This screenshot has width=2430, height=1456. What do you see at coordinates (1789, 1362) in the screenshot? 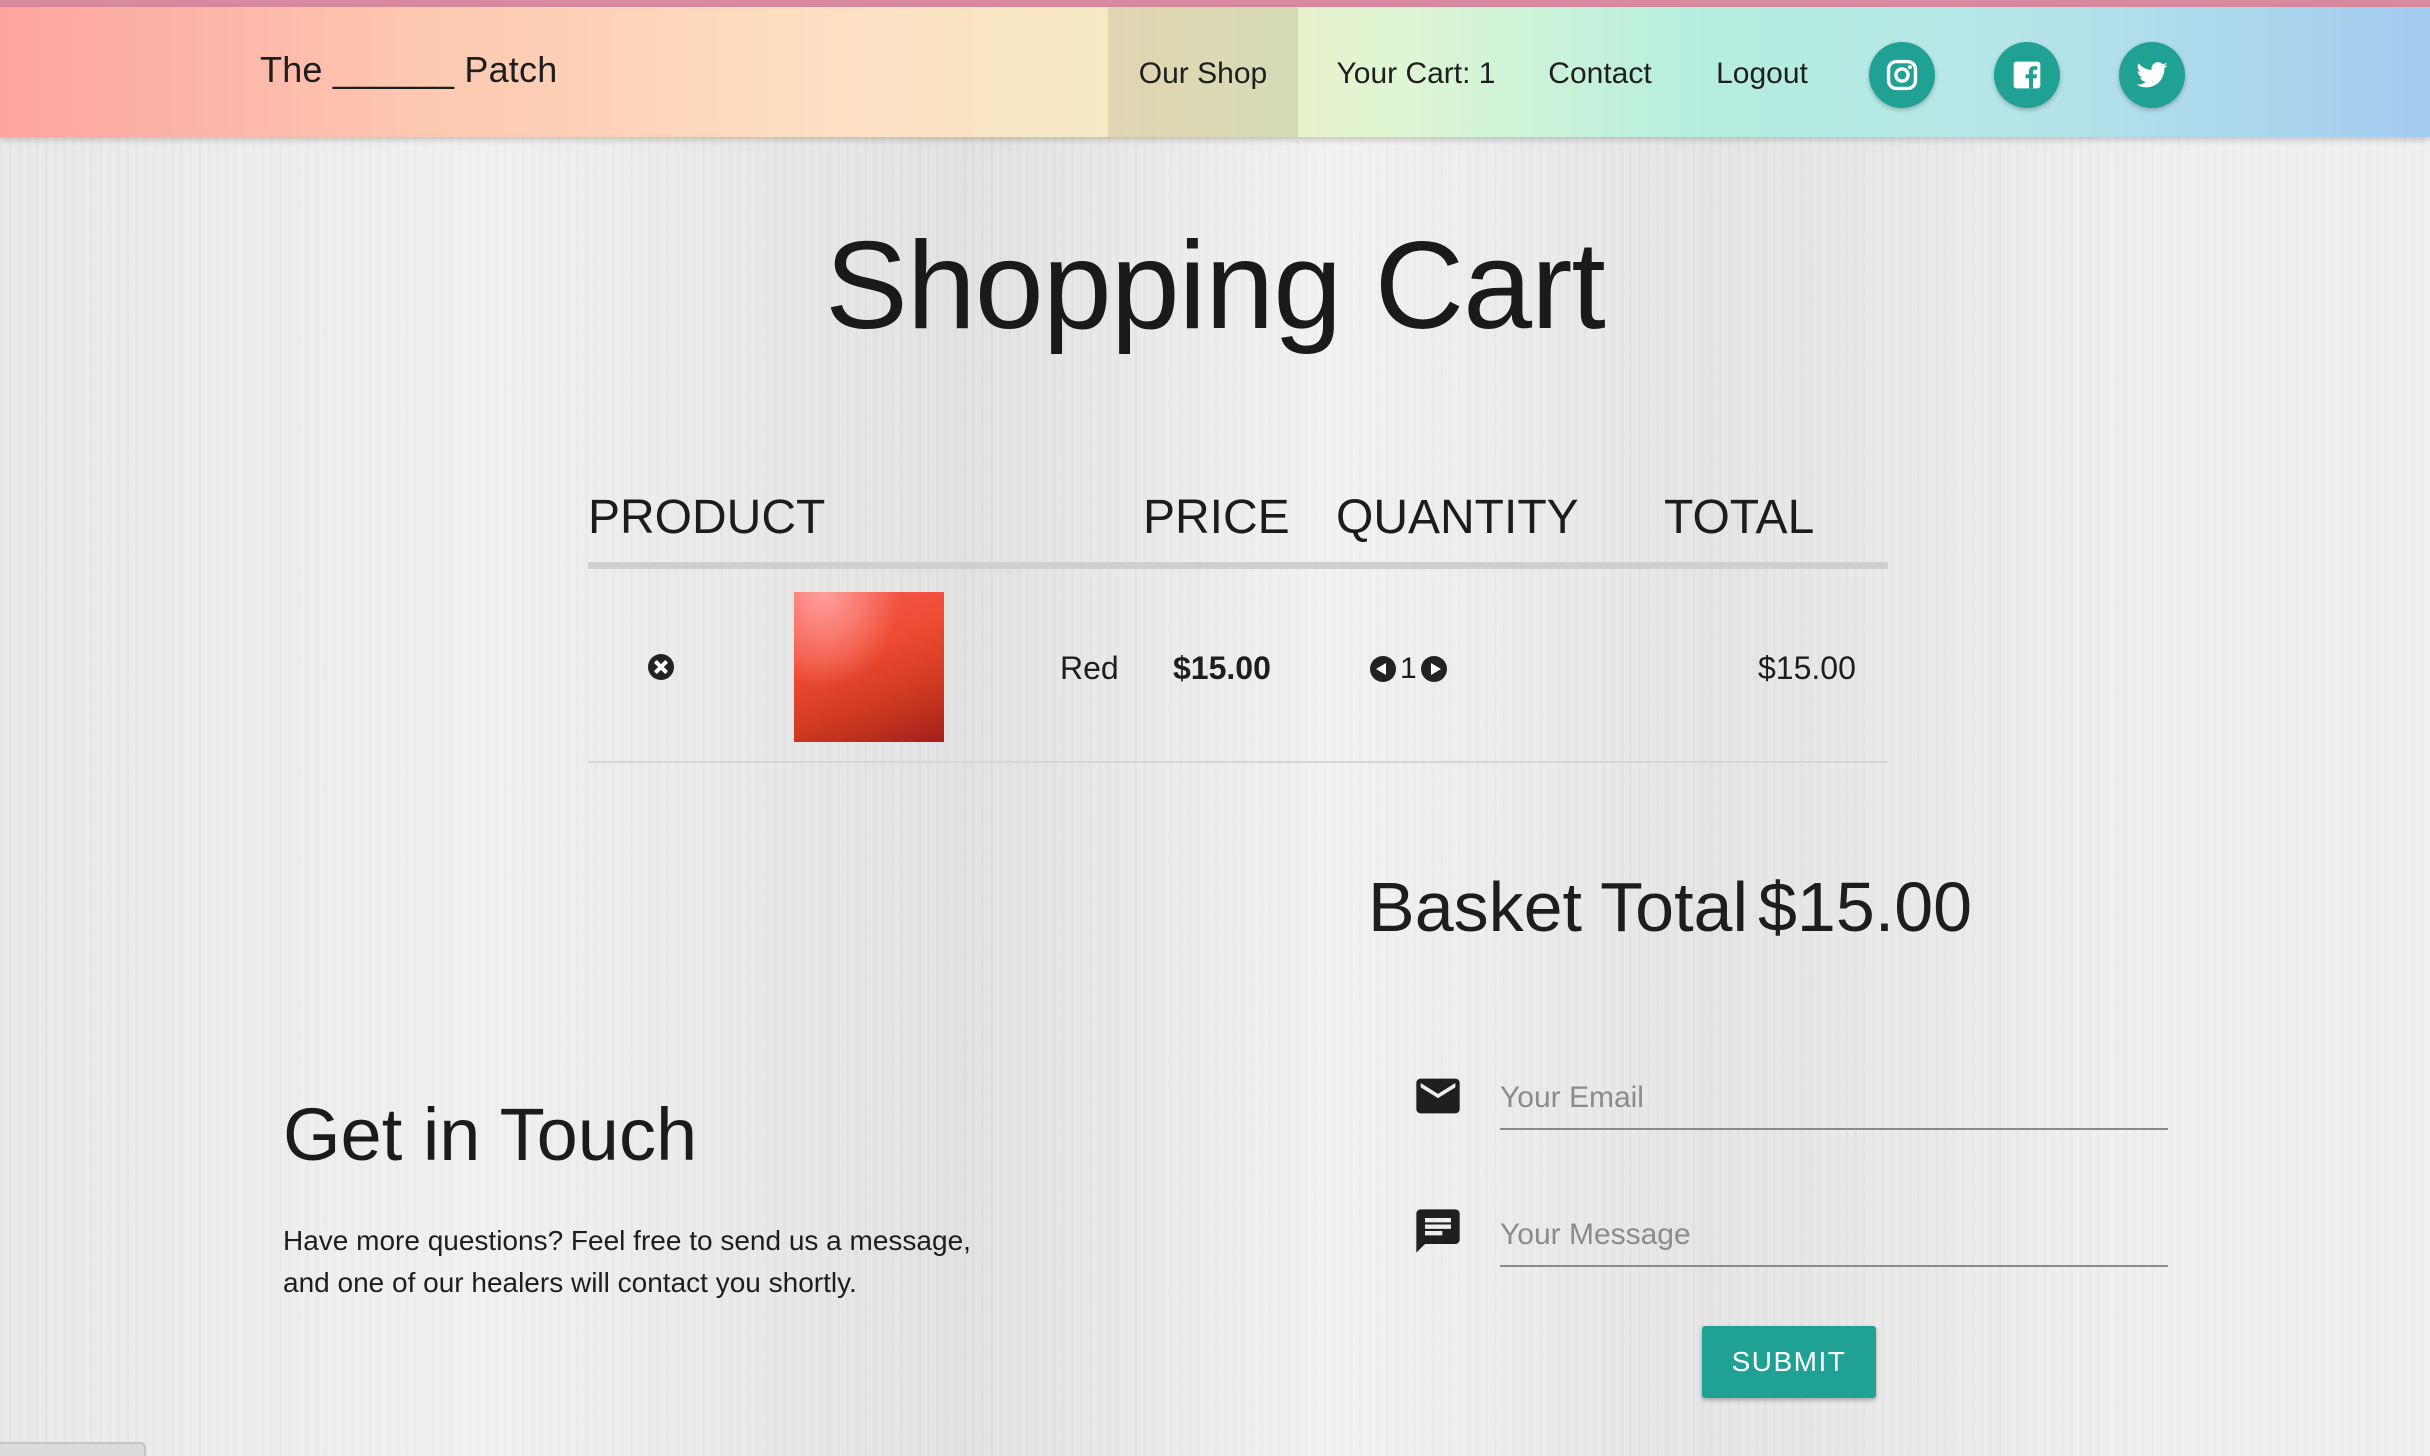
I see `submit-button: SUBMIT` at bounding box center [1789, 1362].